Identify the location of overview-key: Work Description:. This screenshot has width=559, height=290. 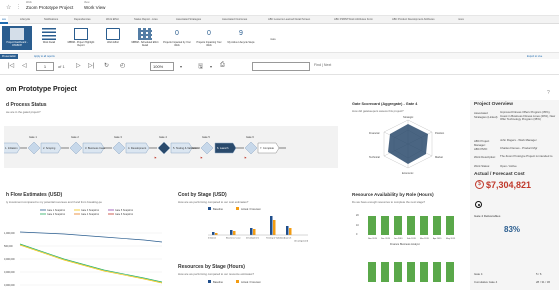
(485, 157).